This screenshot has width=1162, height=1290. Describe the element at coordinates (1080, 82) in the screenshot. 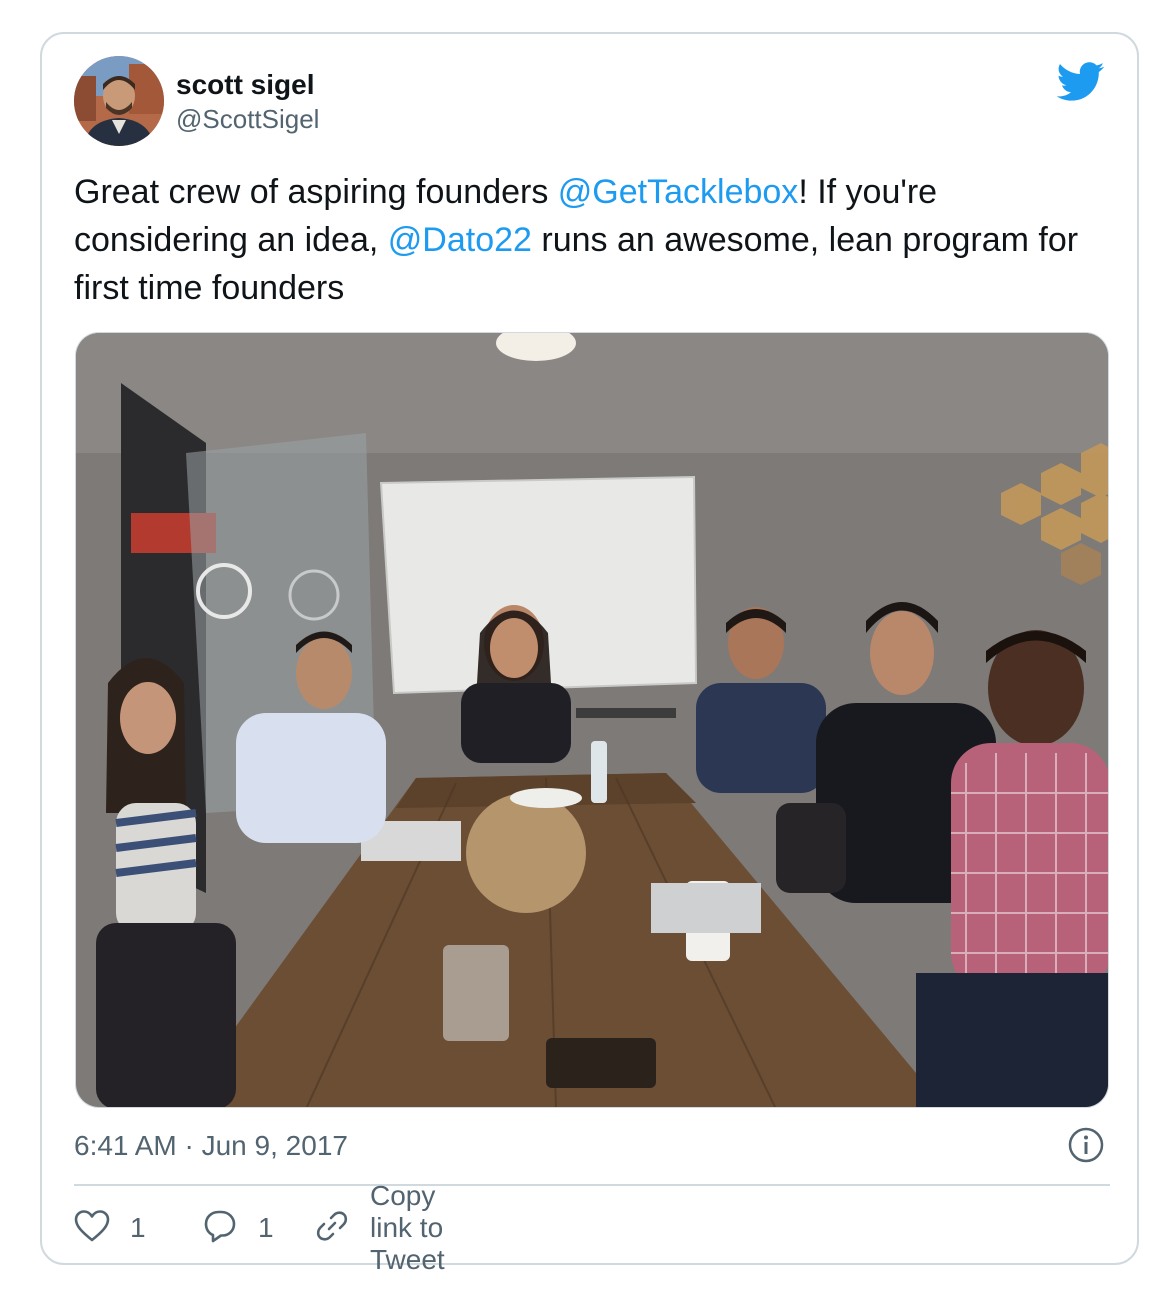

I see `twitter-bird-icon` at that location.